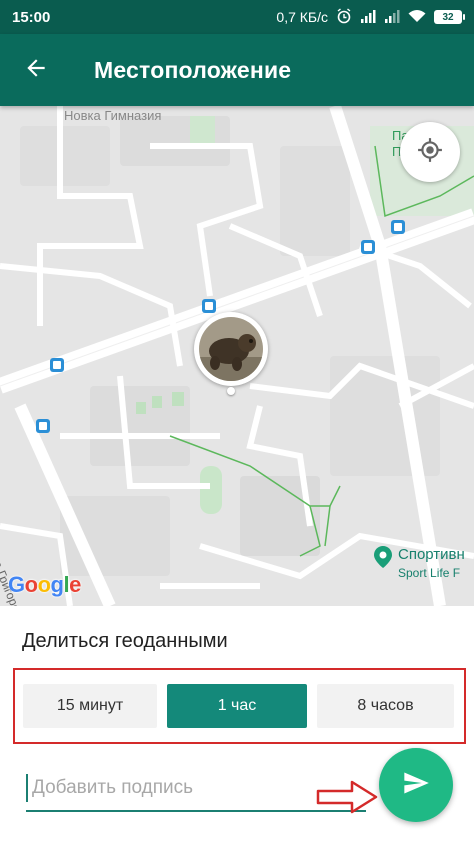 This screenshot has width=474, height=842. Describe the element at coordinates (125, 641) in the screenshot. I see `share-title: Делиться геоданными` at that location.